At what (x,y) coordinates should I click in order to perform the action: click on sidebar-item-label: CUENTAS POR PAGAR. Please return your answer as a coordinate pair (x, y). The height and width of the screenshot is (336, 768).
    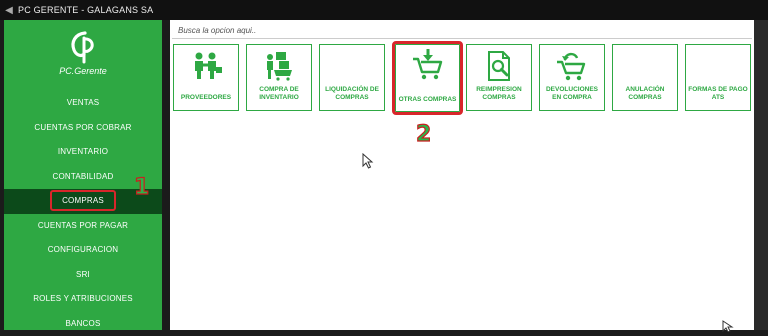
    Looking at the image, I should click on (83, 225).